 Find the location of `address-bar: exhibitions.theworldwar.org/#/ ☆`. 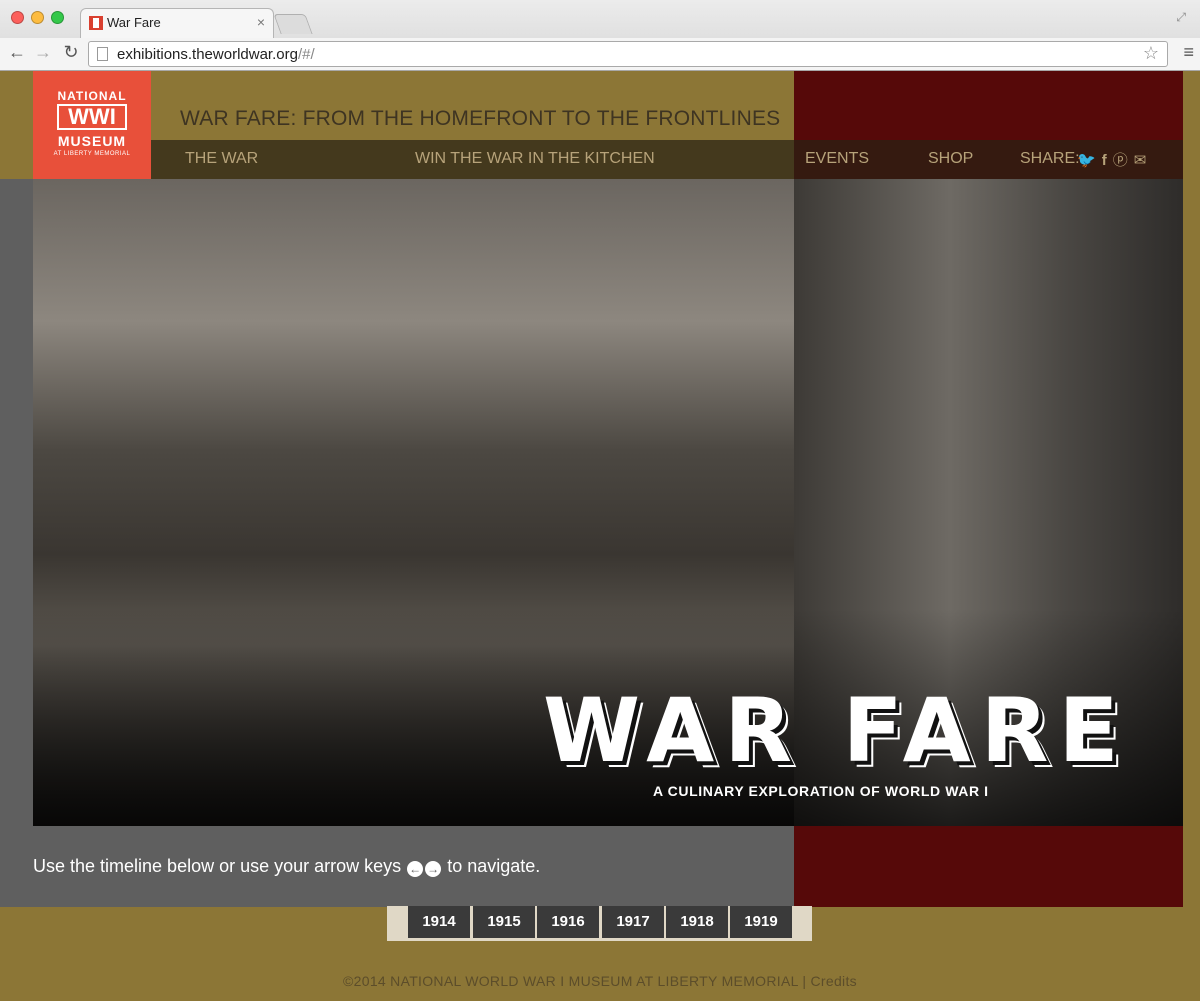

address-bar: exhibitions.theworldwar.org/#/ ☆ is located at coordinates (628, 54).